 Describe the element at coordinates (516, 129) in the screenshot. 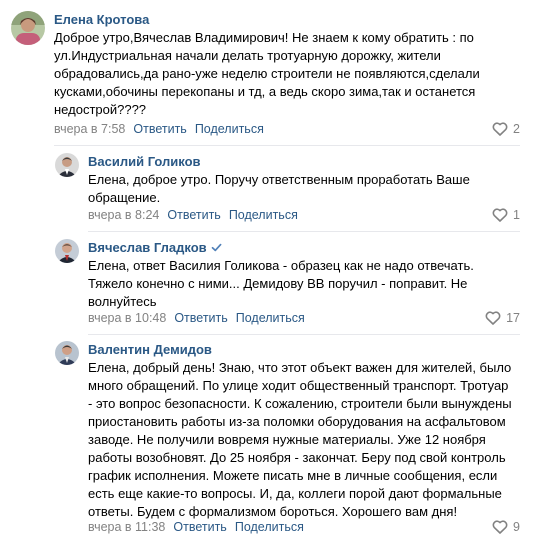

I see `like-count: 2` at that location.